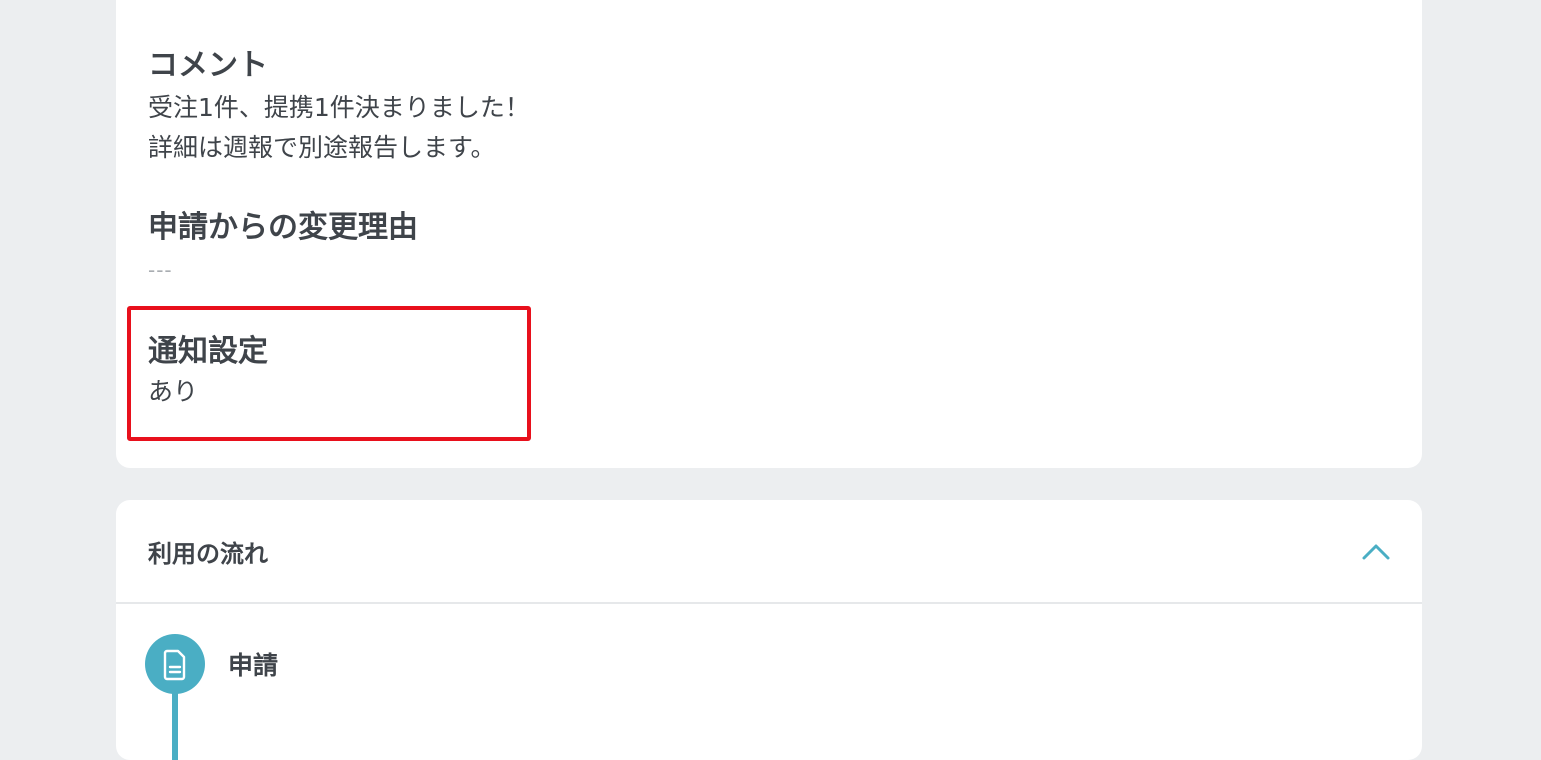  I want to click on comment-line-1: 受注1件、提携1件決まりました！, so click(339, 107).